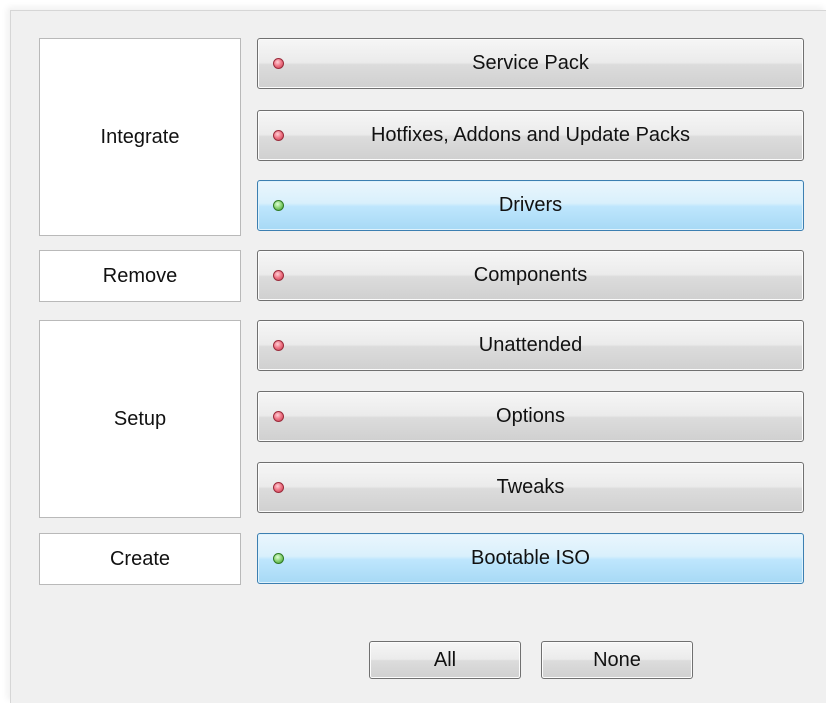  I want to click on hotfixes-label: Hotfixes, Addons and Update Packs, so click(530, 135).